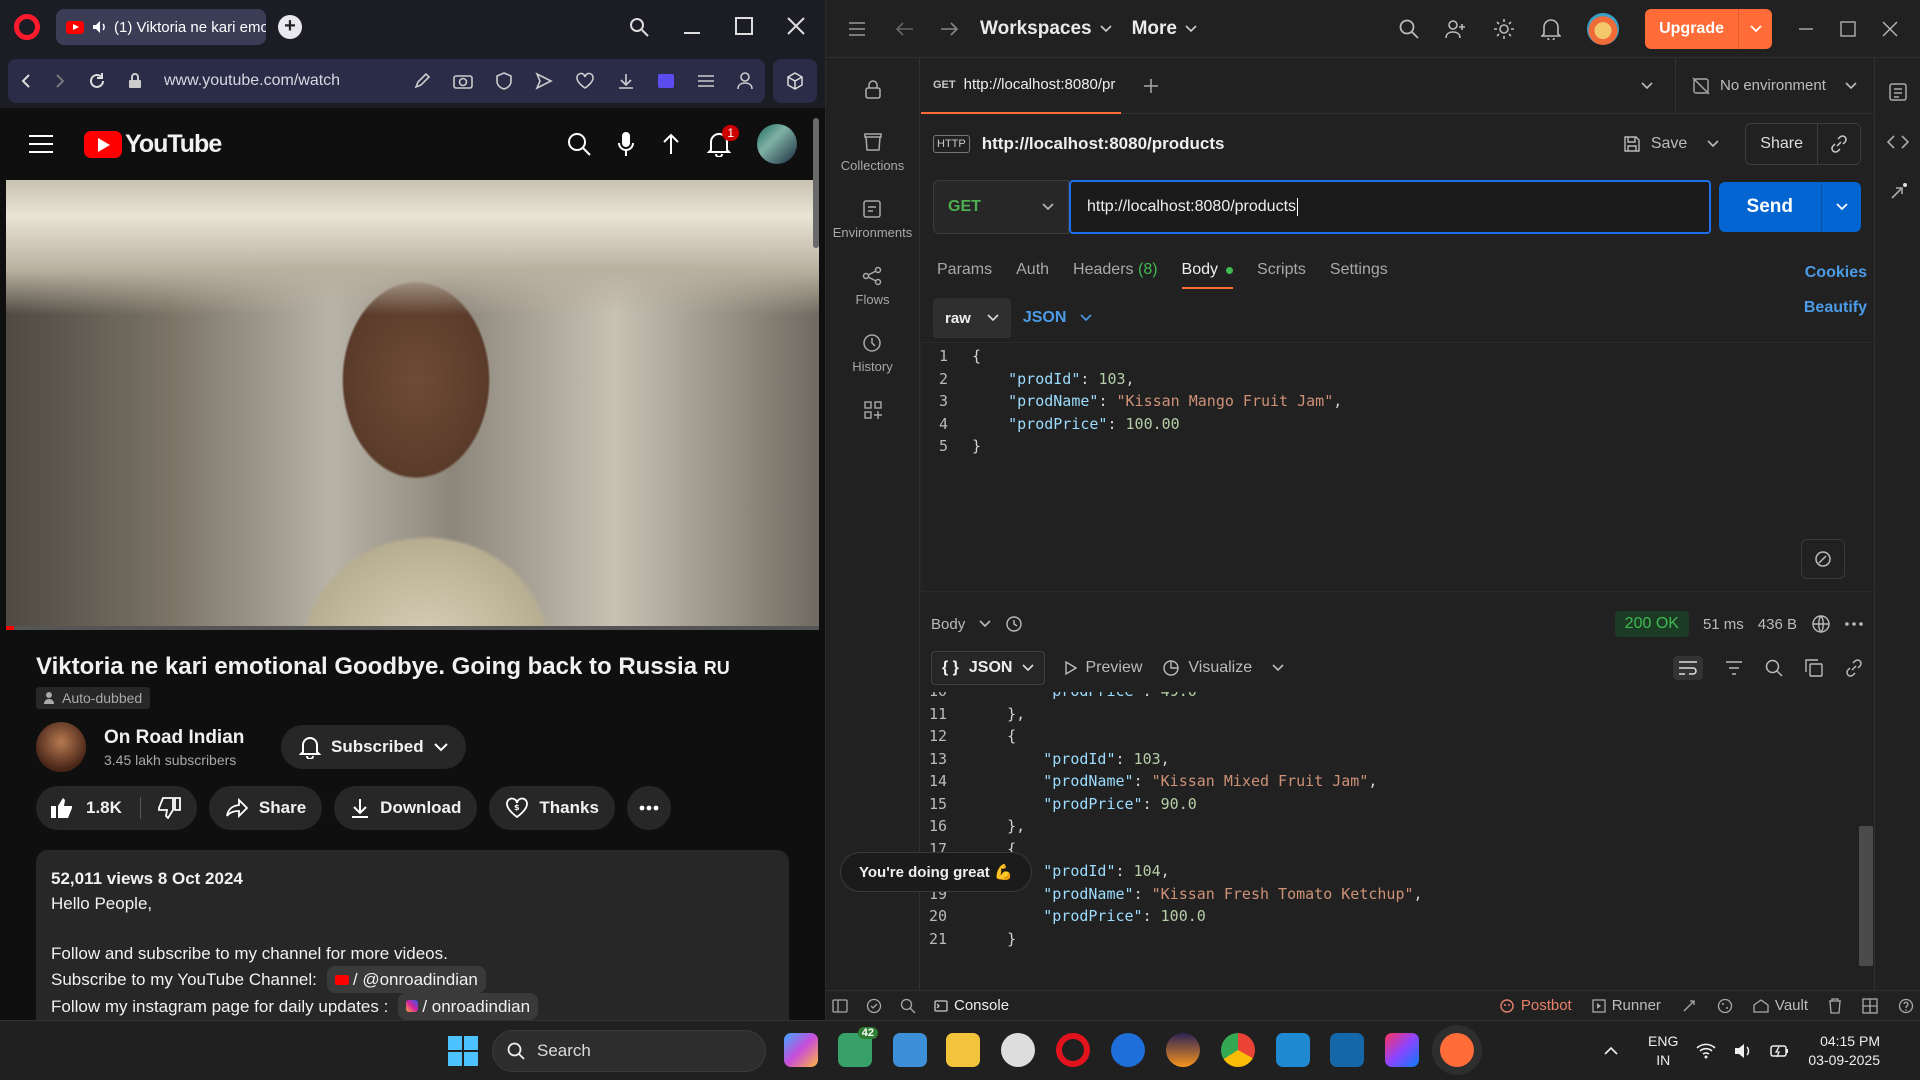 This screenshot has height=1080, width=1920. I want to click on user-avatar, so click(1603, 28).